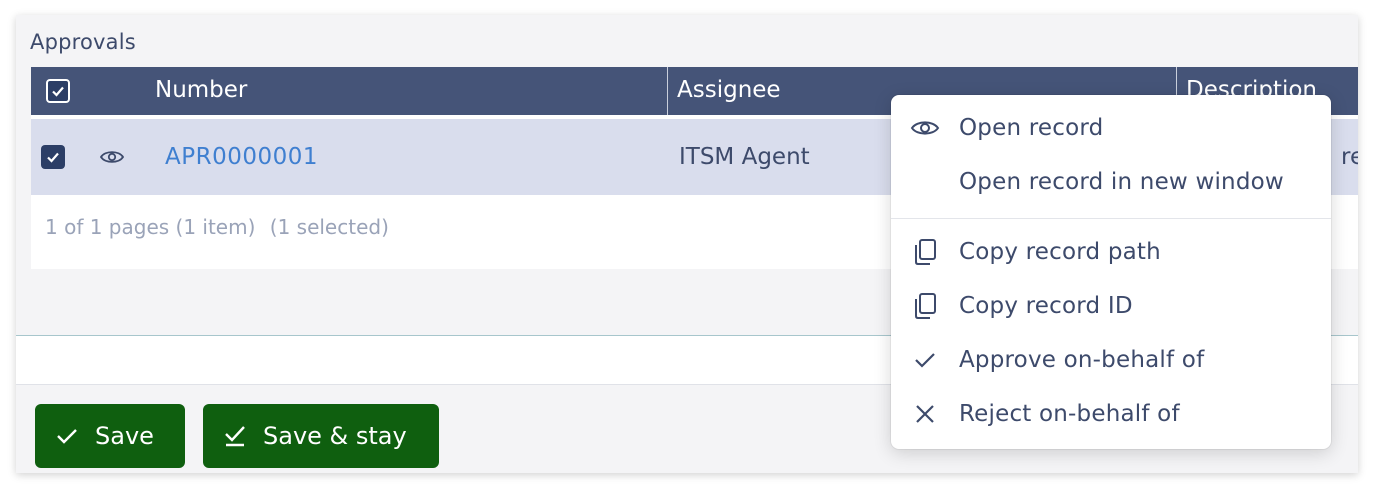  I want to click on save-and-stay-button-label: Save & stay, so click(335, 436).